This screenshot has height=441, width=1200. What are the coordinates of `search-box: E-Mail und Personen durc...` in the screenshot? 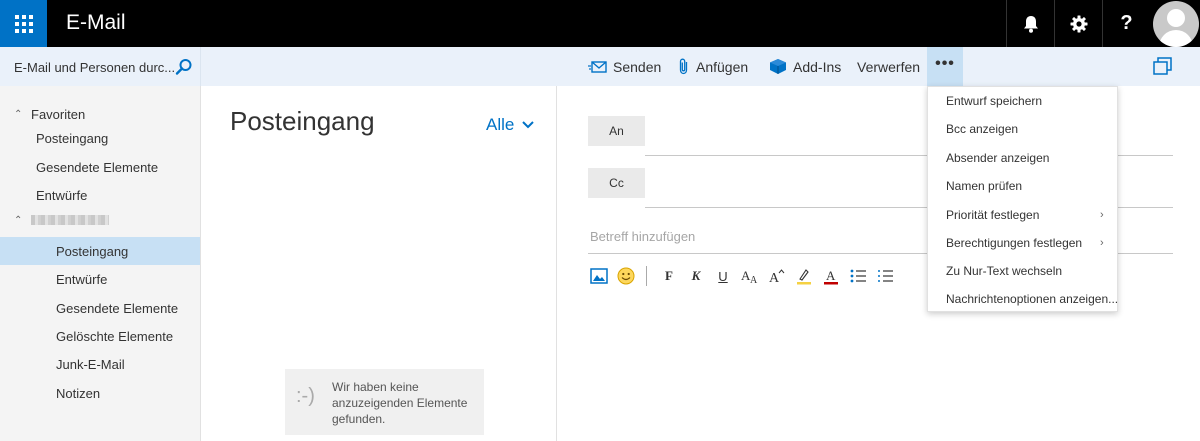 It's located at (100, 66).